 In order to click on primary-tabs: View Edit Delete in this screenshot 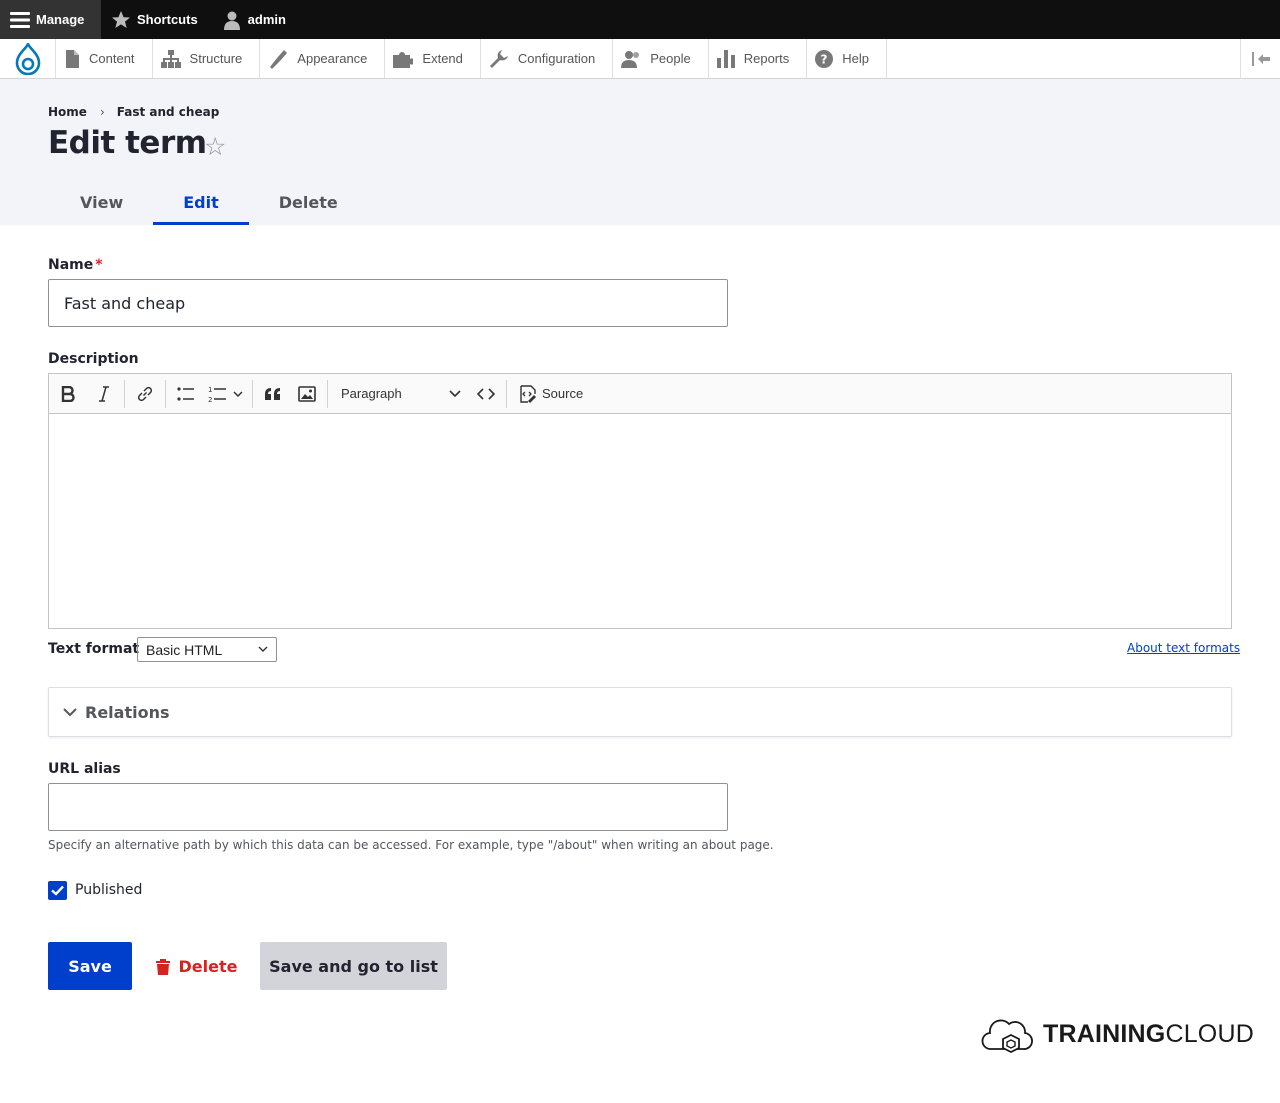, I will do `click(209, 203)`.